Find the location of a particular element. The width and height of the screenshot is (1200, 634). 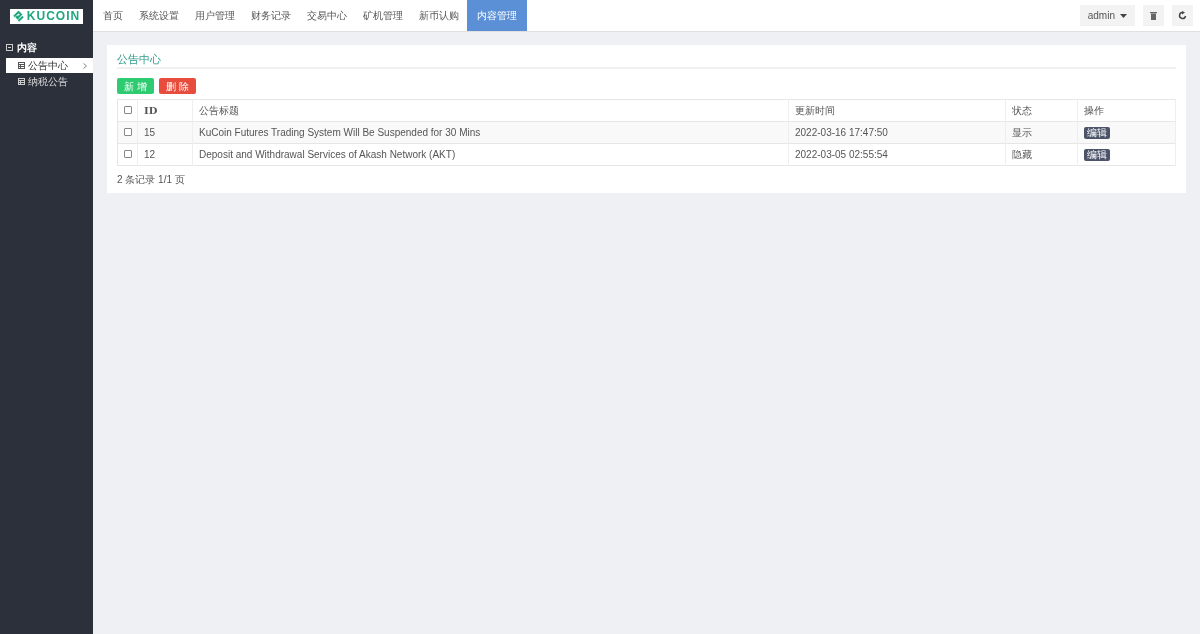

caret-icon is located at coordinates (1123, 15).